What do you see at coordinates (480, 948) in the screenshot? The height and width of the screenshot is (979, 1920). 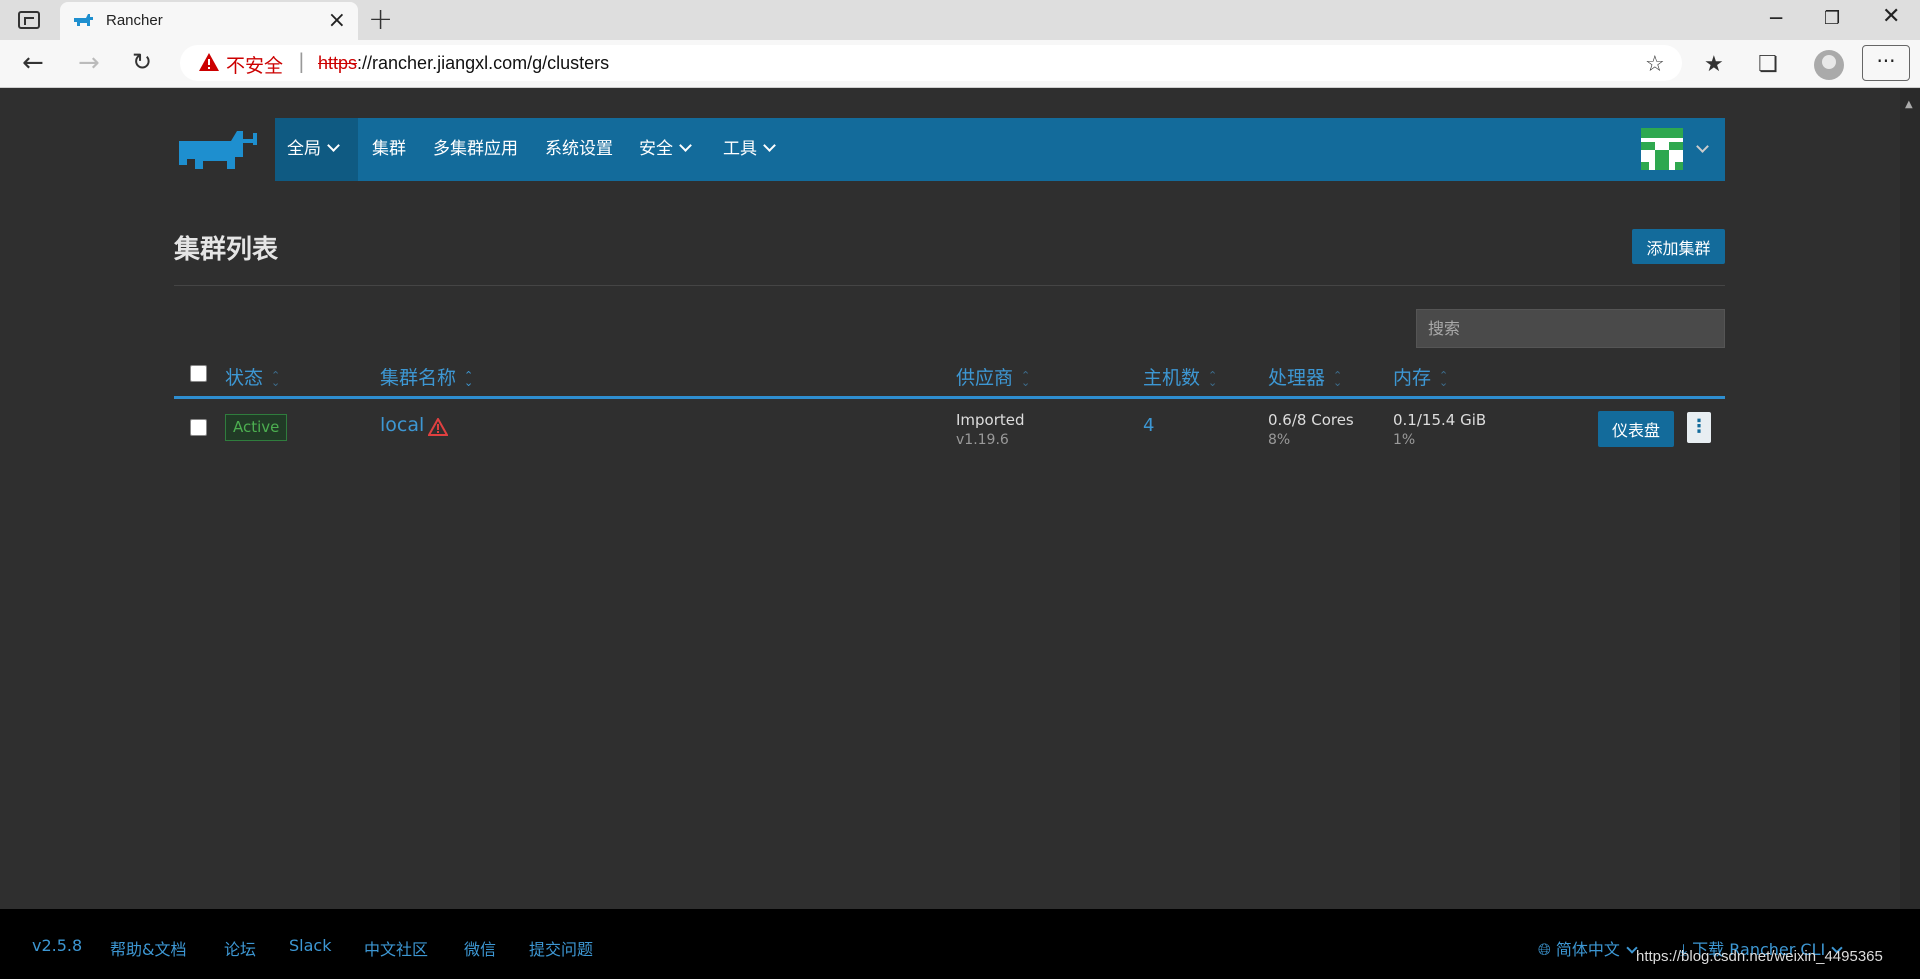 I see `footer-link-wechat: 微信` at bounding box center [480, 948].